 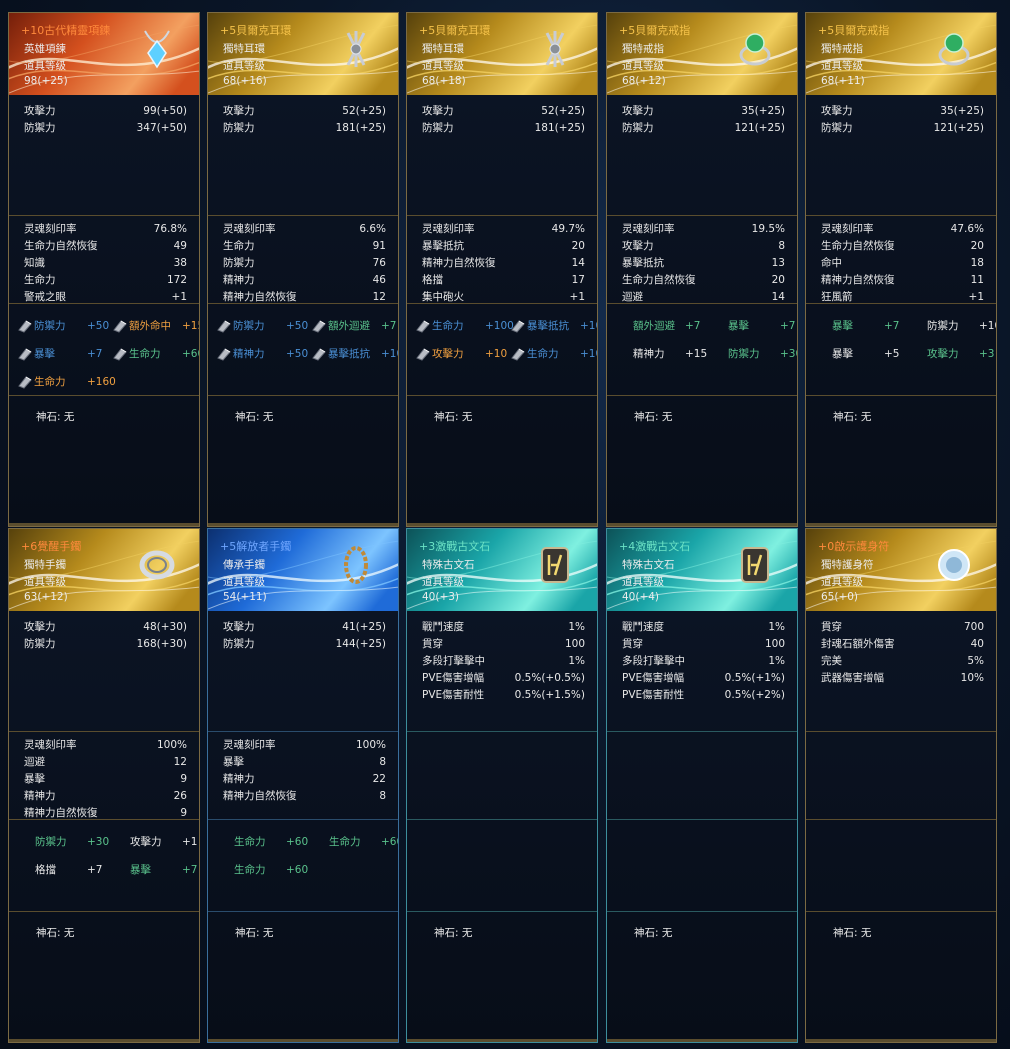 I want to click on stat-label: 完美, so click(x=831, y=661).